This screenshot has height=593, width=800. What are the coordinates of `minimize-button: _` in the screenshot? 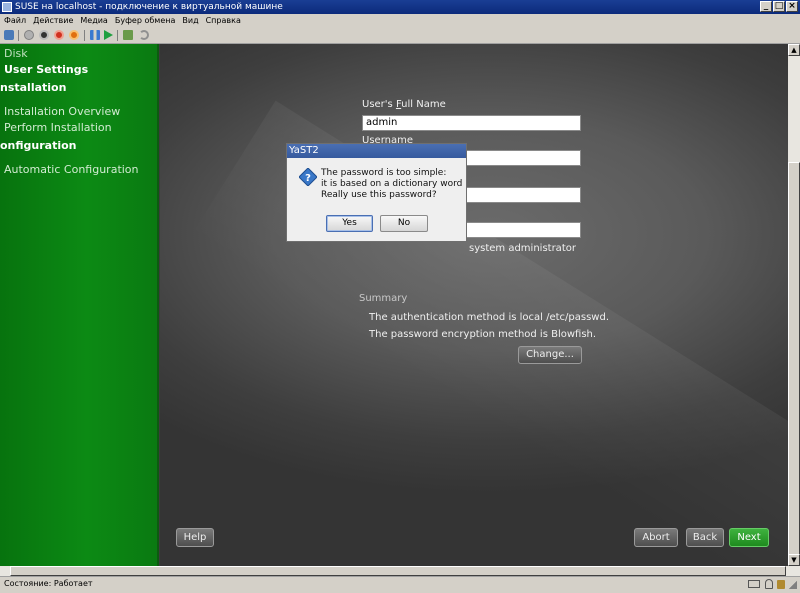 It's located at (766, 6).